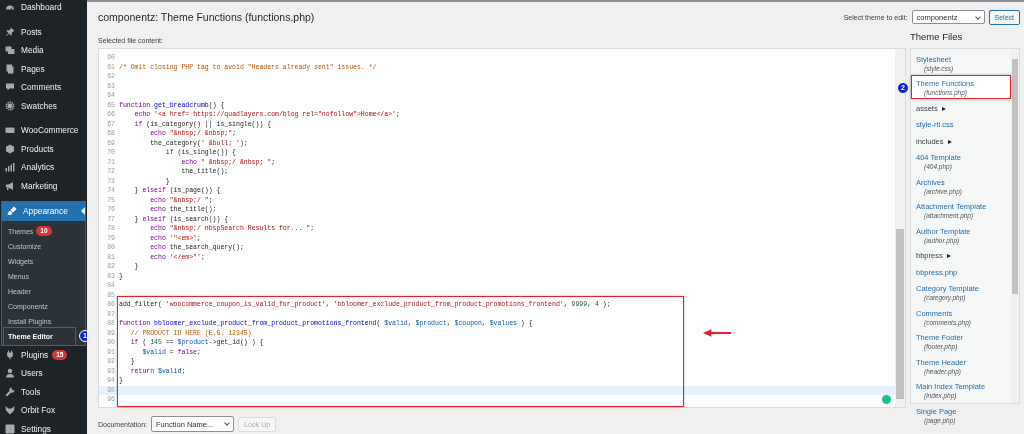  Describe the element at coordinates (10, 68) in the screenshot. I see `pages-icon` at that location.